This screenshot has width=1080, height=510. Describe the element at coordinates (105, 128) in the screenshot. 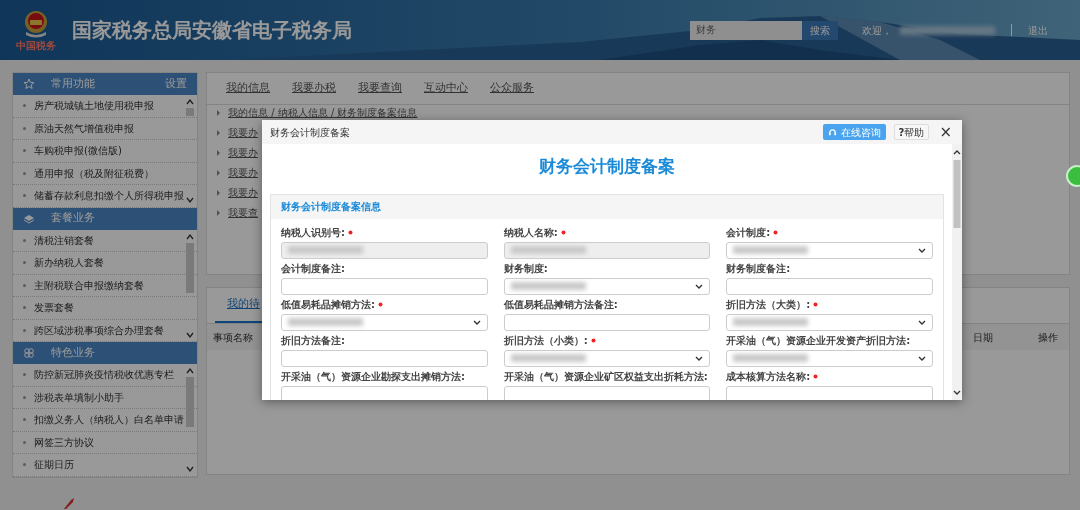

I see `sidebar-item: 原油天然气增值税申报` at that location.